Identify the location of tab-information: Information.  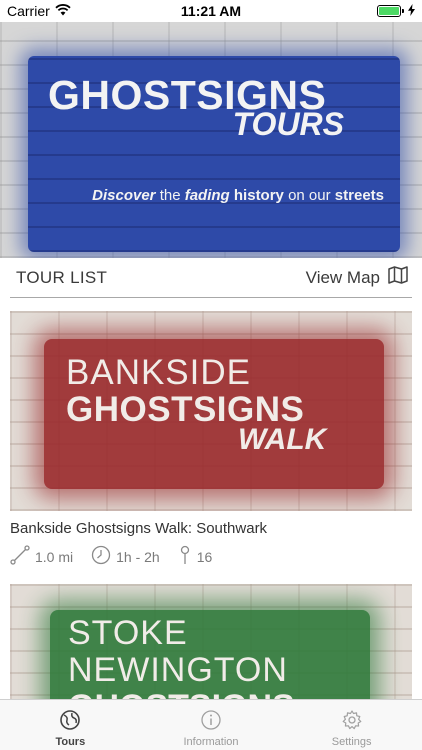
(211, 725).